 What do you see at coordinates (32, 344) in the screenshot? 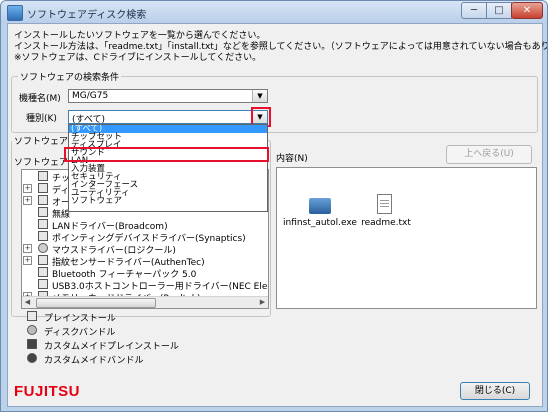
I see `custom-preinstall-icon` at bounding box center [32, 344].